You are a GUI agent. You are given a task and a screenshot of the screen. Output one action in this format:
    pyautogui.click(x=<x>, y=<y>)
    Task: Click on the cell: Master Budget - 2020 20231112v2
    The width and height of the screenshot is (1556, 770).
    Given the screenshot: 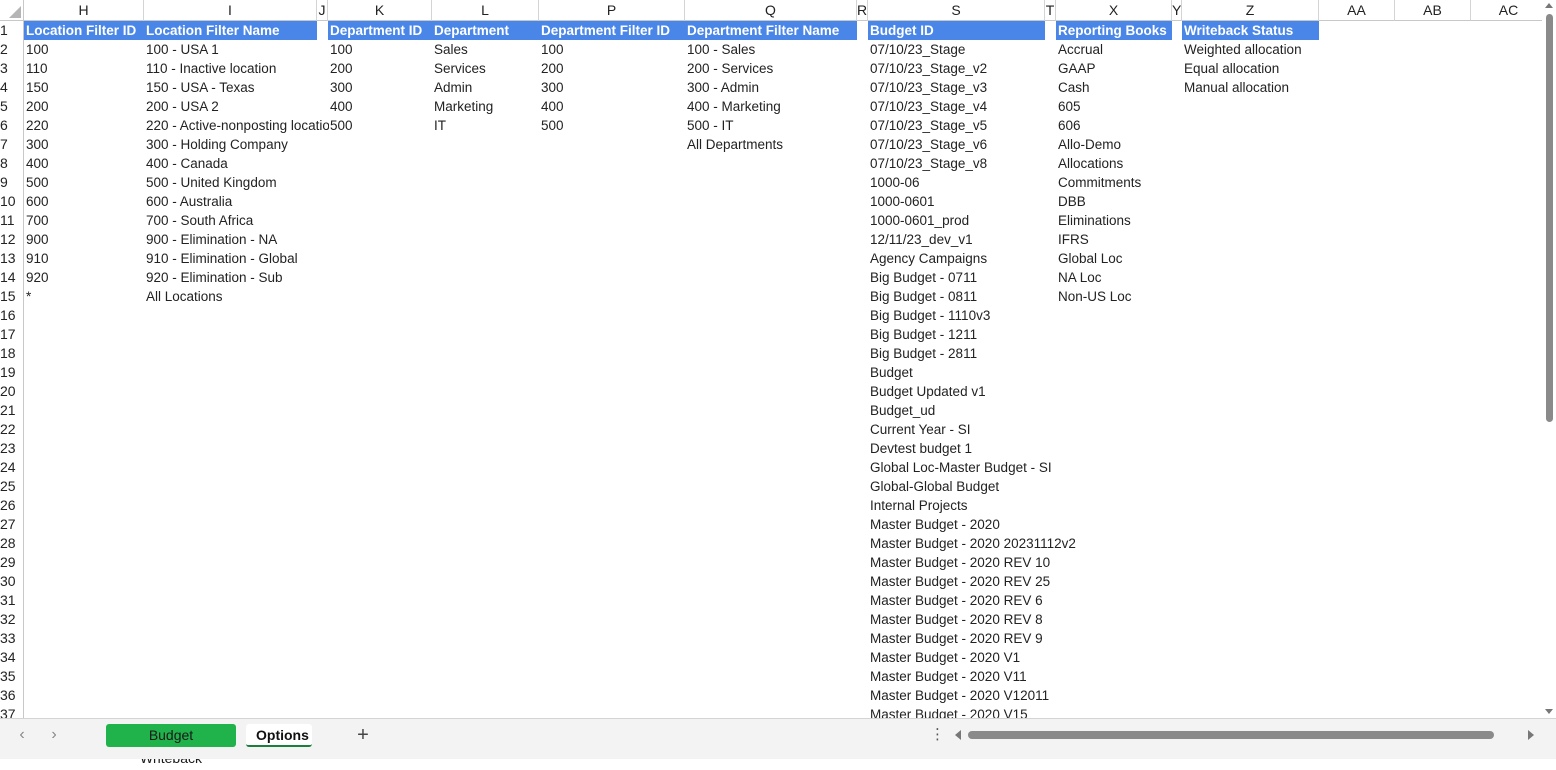 What is the action you would take?
    pyautogui.click(x=988, y=543)
    